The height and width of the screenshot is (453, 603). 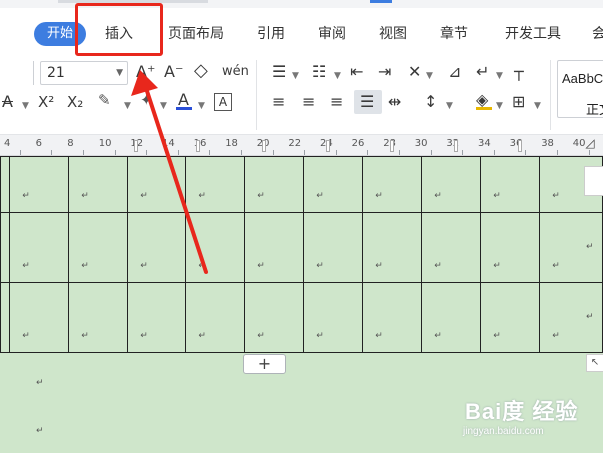 I want to click on horizontal-ruler: ◿ 4681012141618202224262830323436384042, so click(x=301, y=145).